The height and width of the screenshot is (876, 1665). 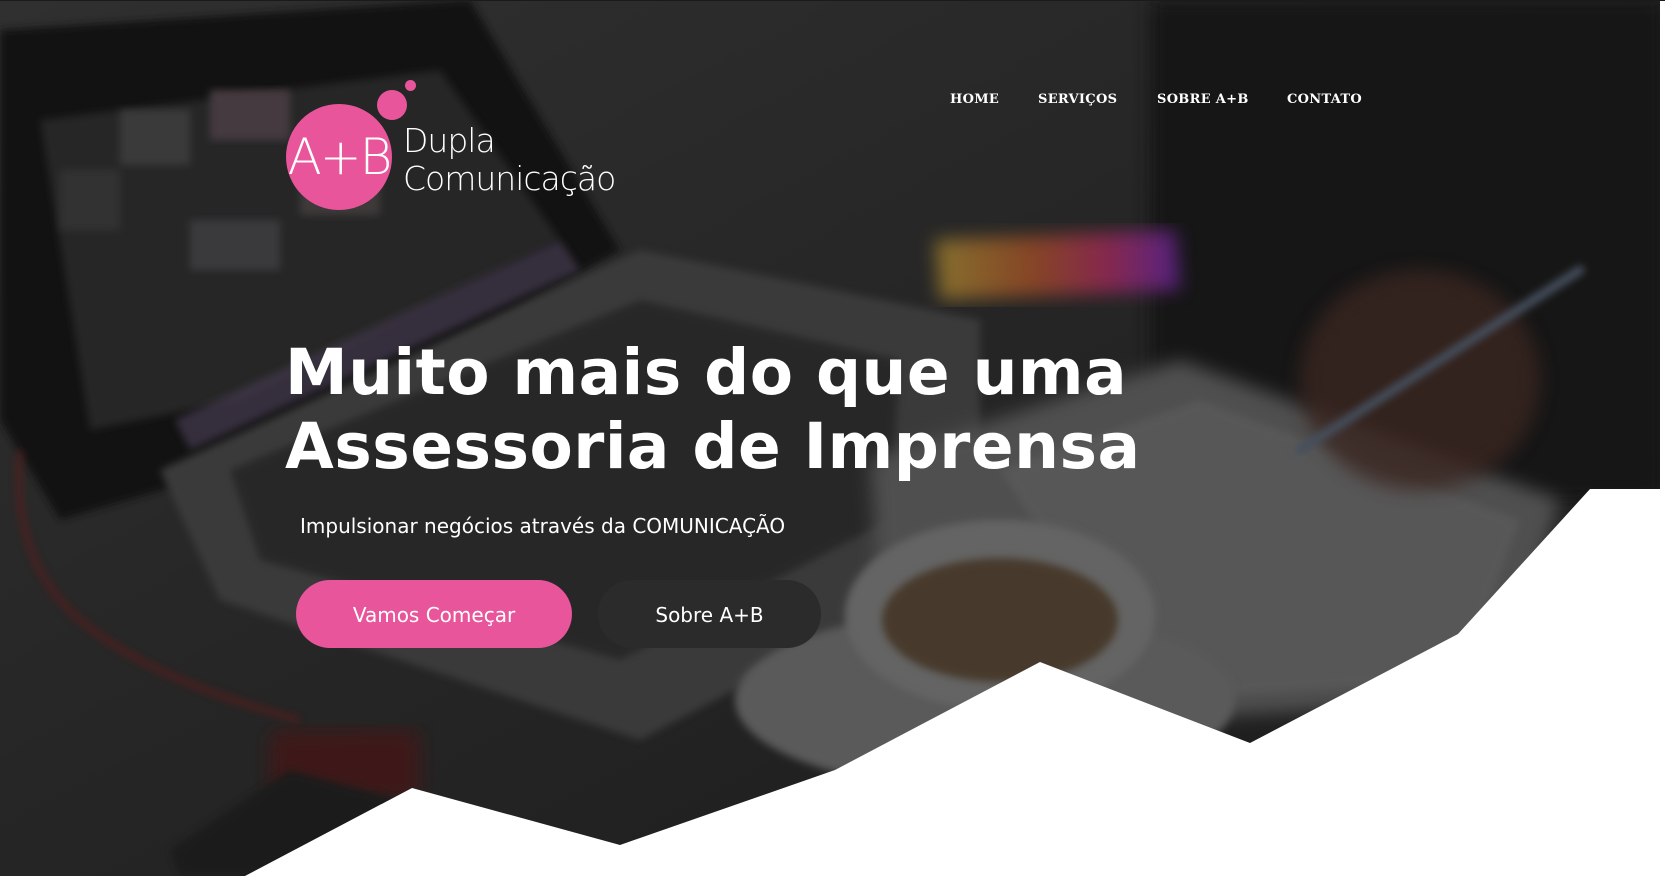 I want to click on hero-headline-line-1: Muito mais do que uma, so click(x=706, y=372).